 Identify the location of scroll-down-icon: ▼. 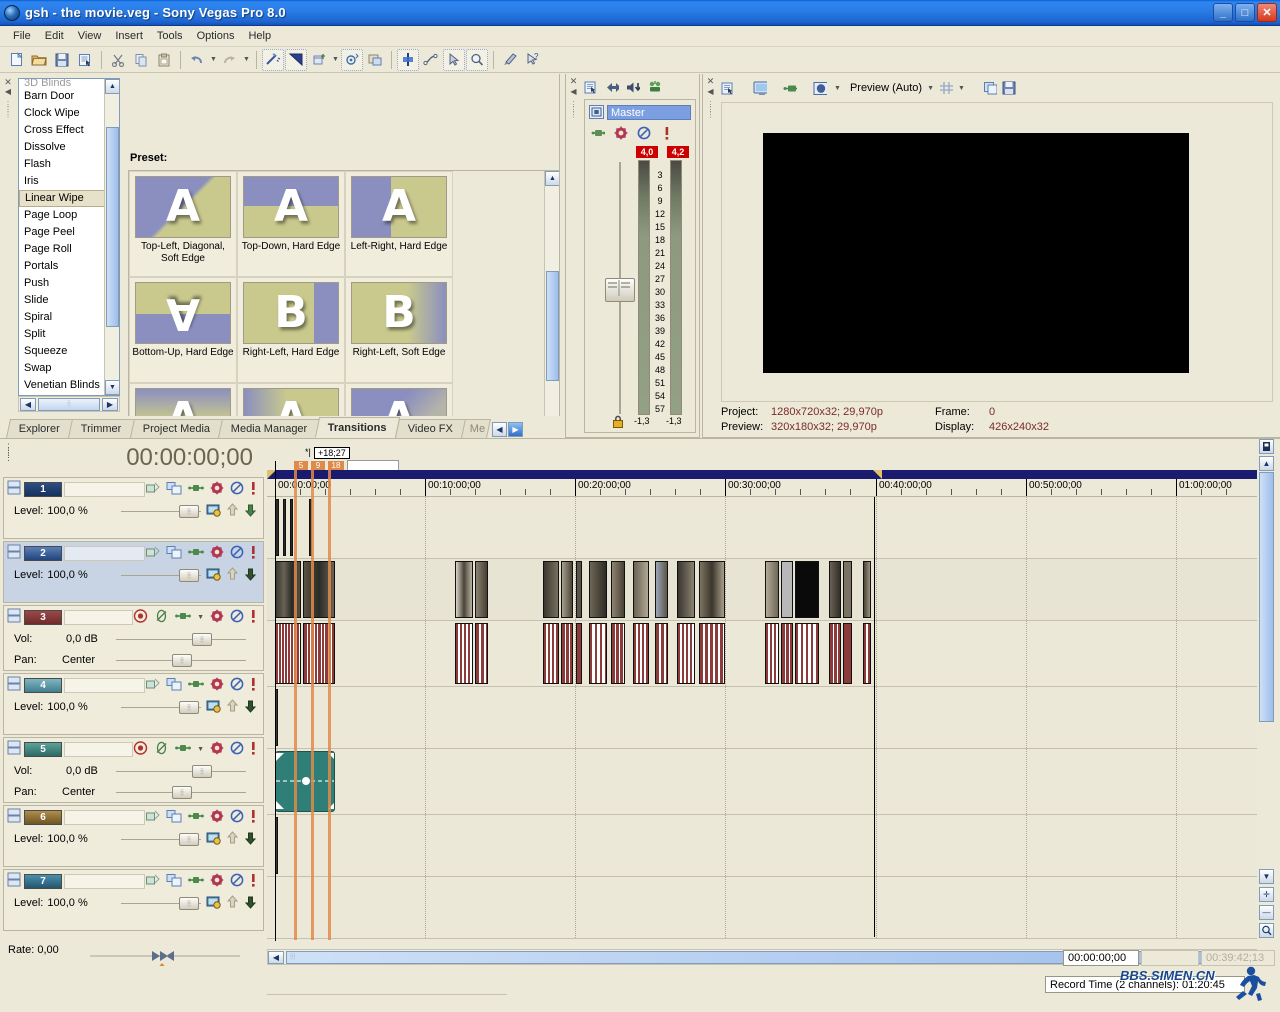
(112, 387).